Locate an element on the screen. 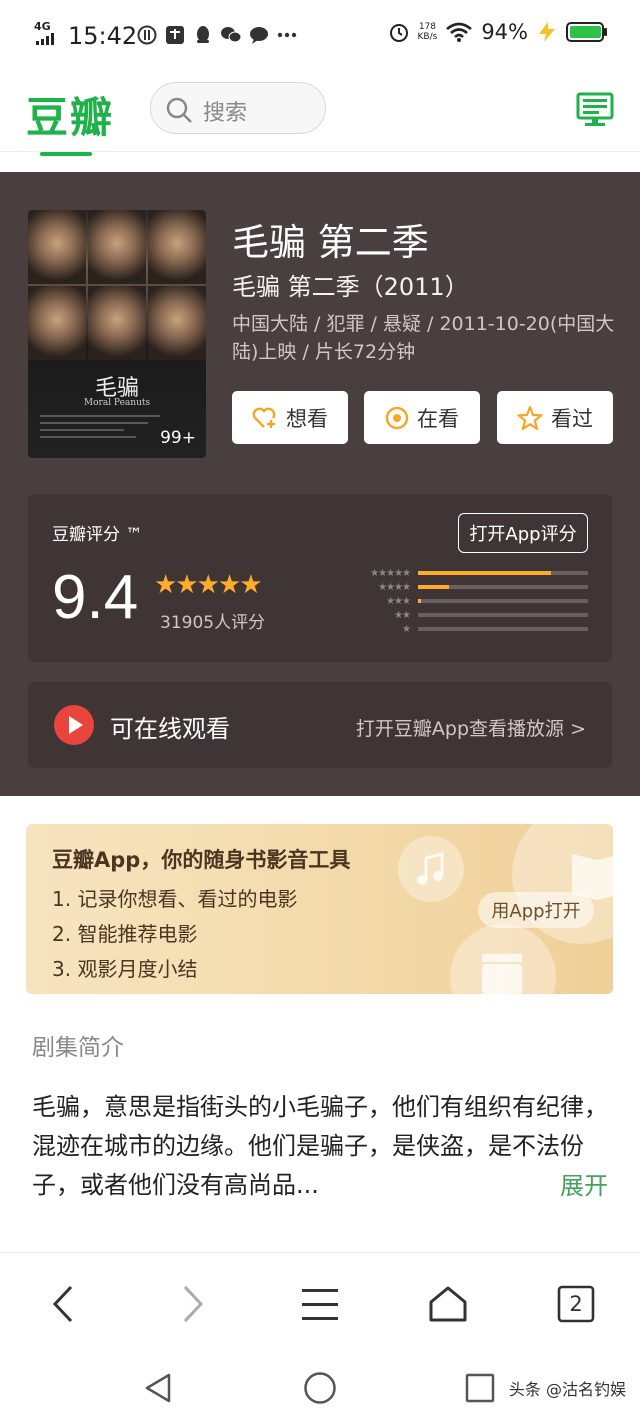  watched-button: 看过 is located at coordinates (555, 417).